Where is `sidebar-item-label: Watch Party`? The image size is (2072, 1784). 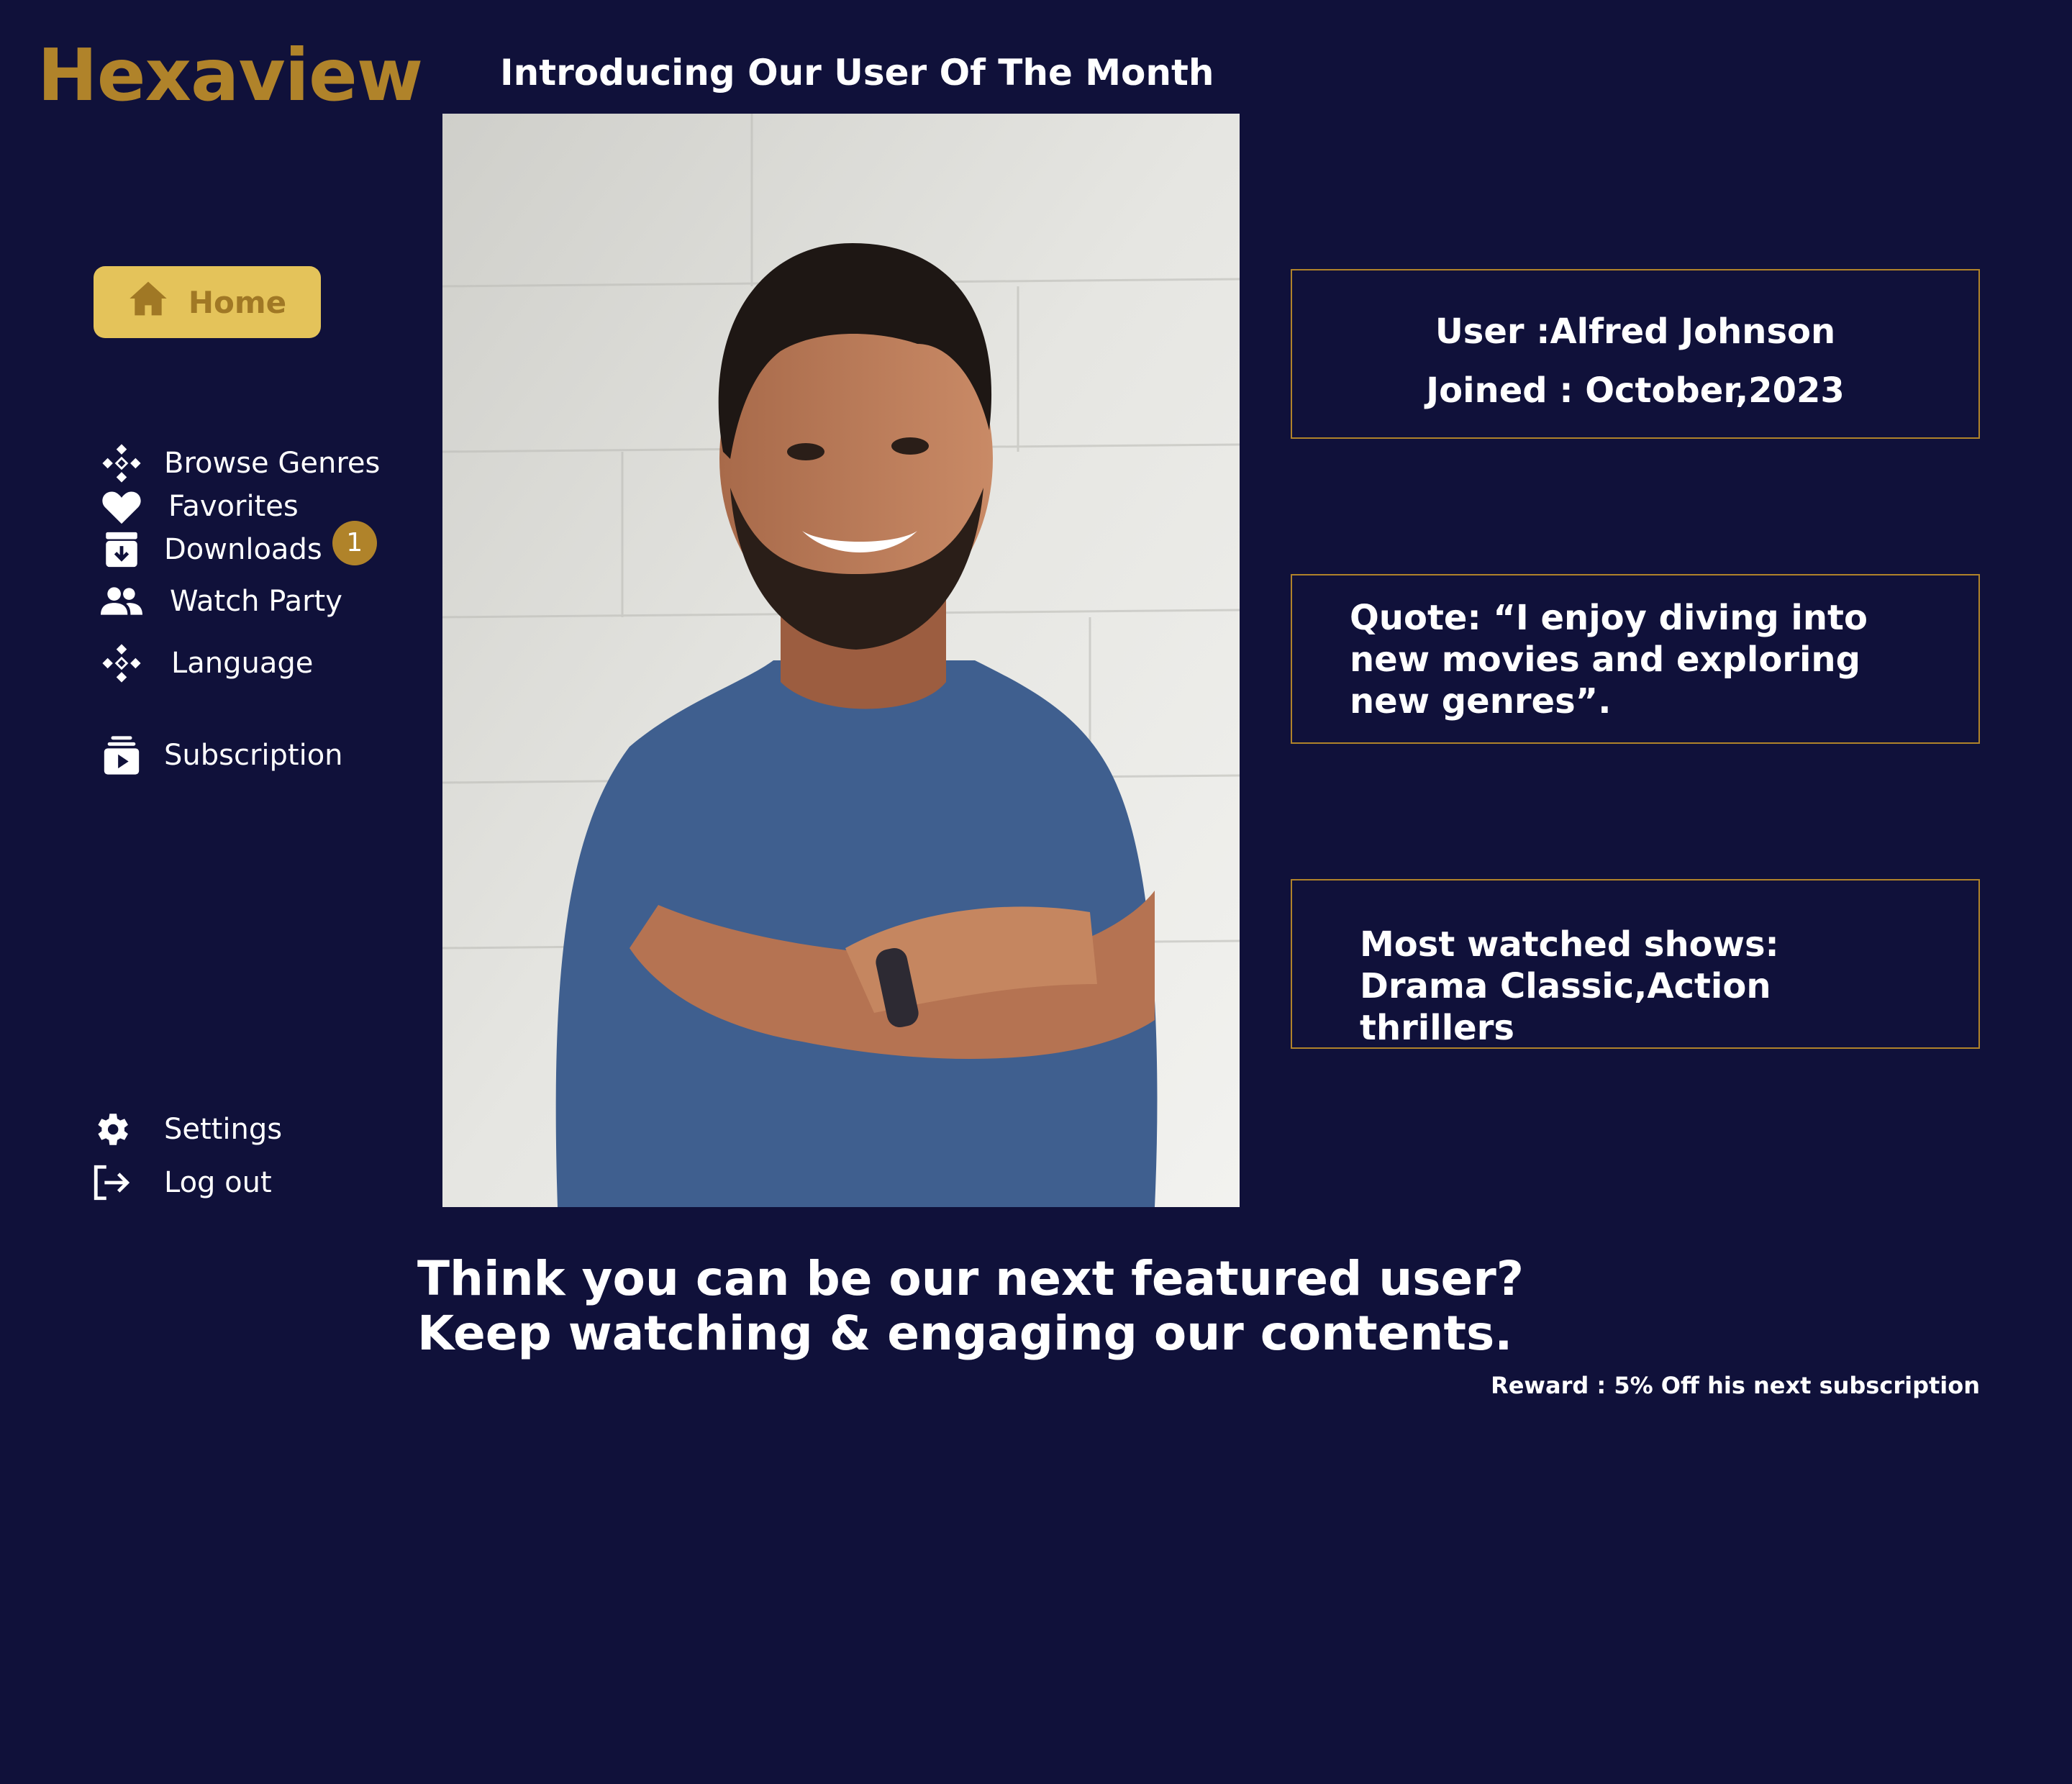
sidebar-item-label: Watch Party is located at coordinates (256, 601).